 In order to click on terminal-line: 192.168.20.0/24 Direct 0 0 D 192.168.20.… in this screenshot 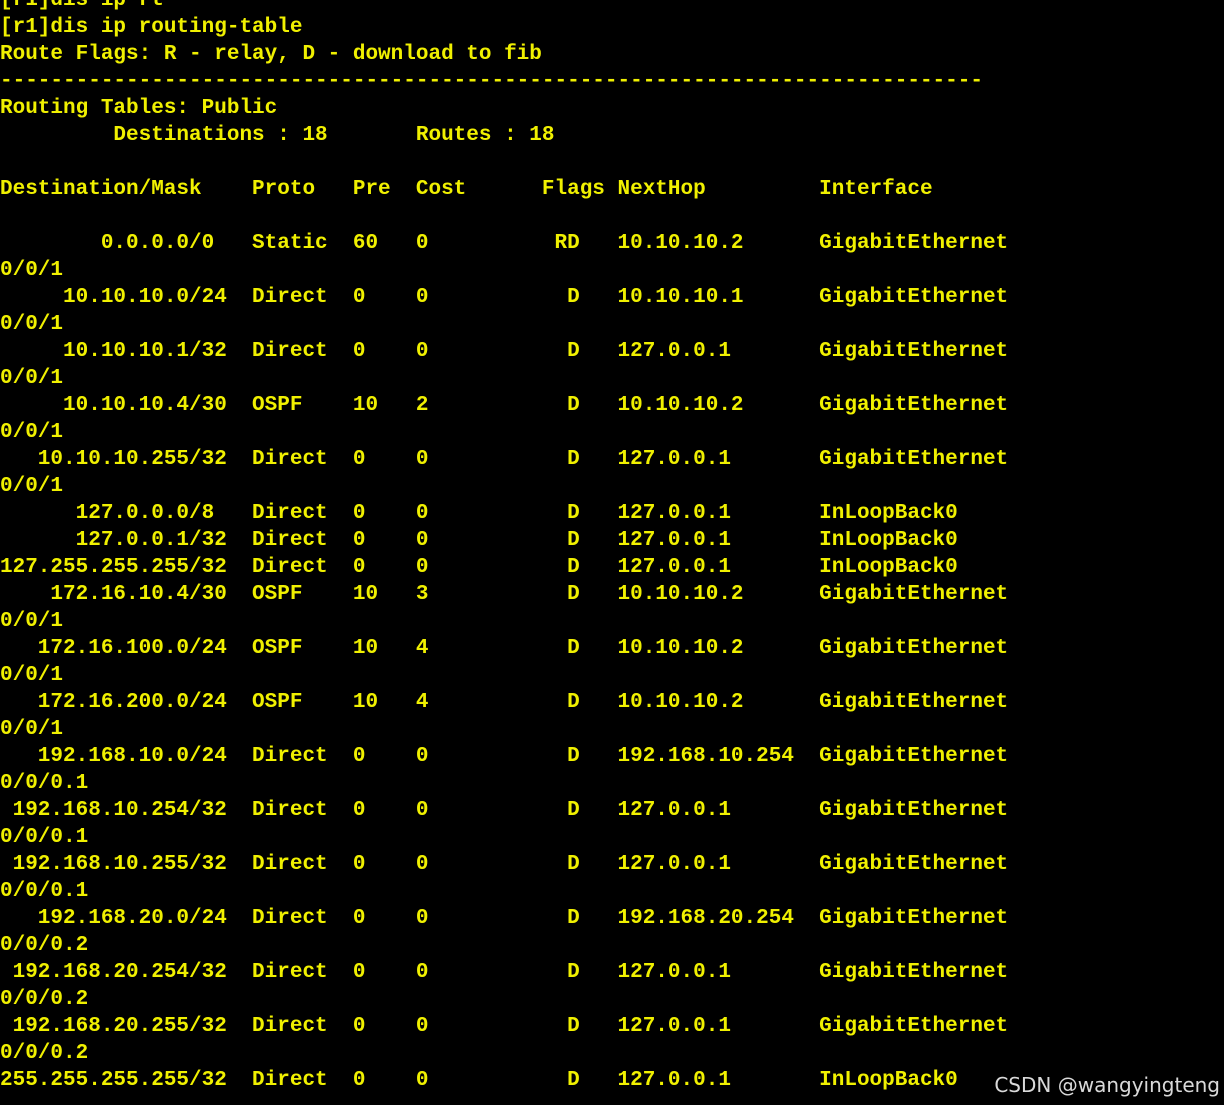, I will do `click(504, 918)`.